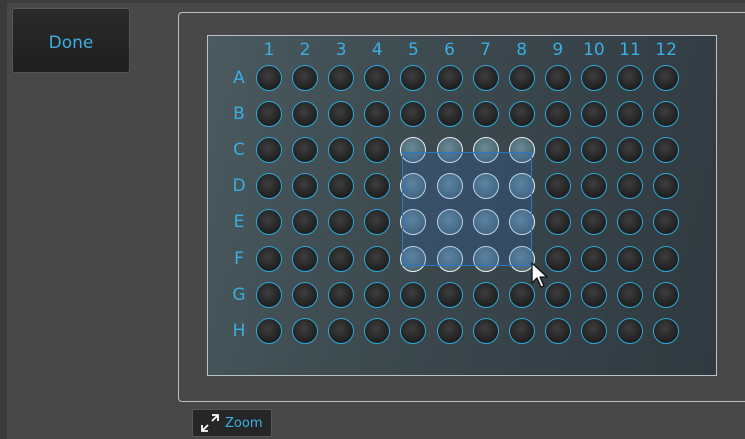 This screenshot has height=439, width=745. I want to click on row-label: H, so click(239, 331).